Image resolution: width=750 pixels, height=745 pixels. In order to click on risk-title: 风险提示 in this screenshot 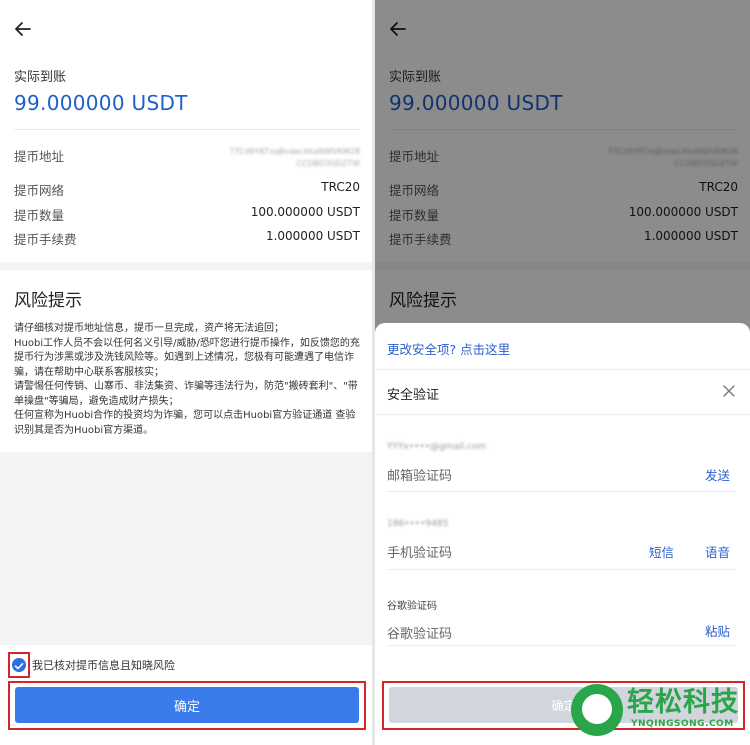, I will do `click(48, 301)`.